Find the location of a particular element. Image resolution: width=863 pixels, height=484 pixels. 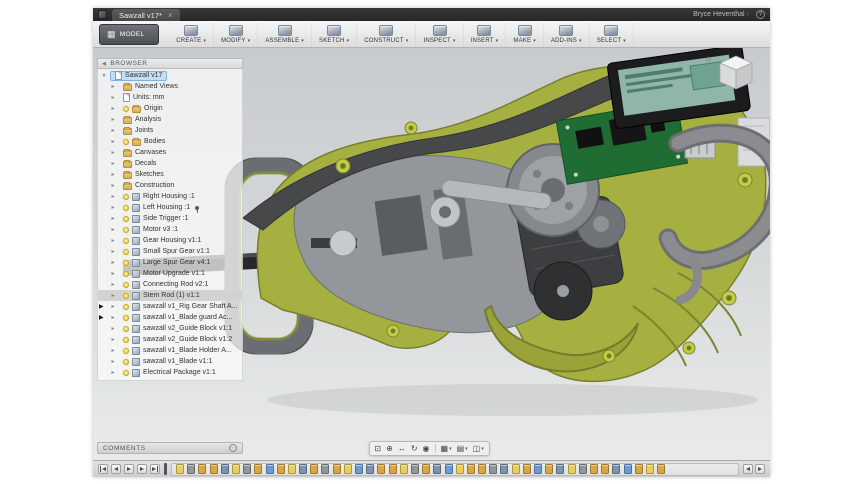

collapse-panel-icon: ◀ is located at coordinates (104, 64).